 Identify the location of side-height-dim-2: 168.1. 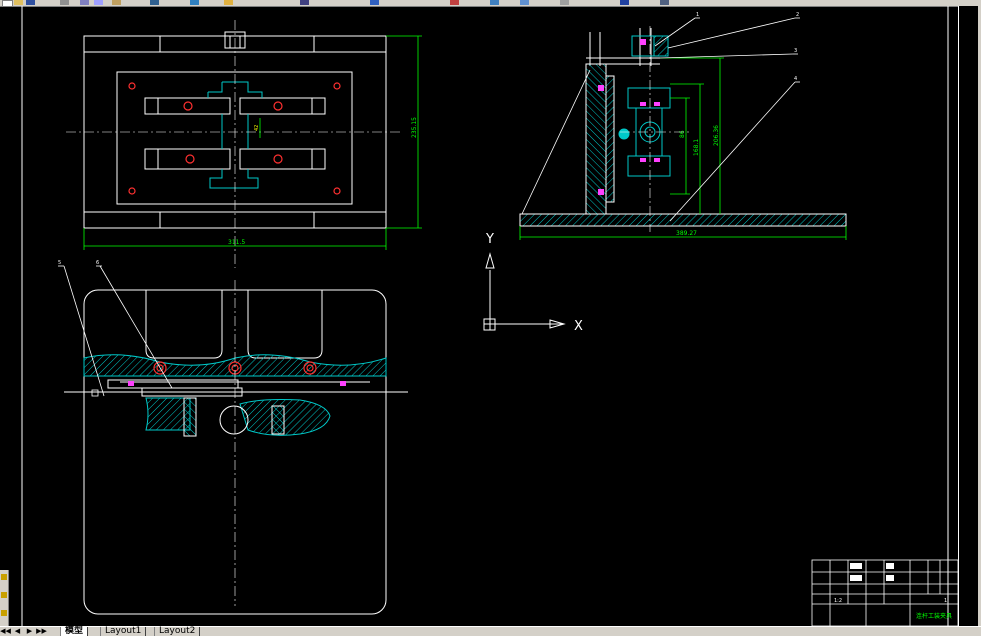
(696, 147).